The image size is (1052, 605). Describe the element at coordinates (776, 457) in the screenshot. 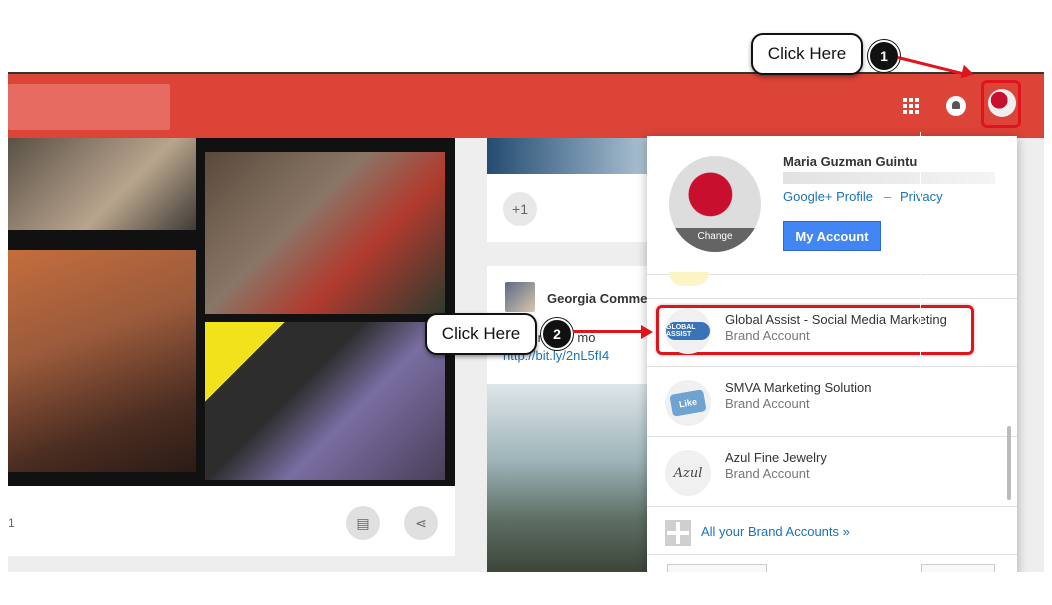

I see `brand-account-name: Azul Fine Jewelry` at that location.